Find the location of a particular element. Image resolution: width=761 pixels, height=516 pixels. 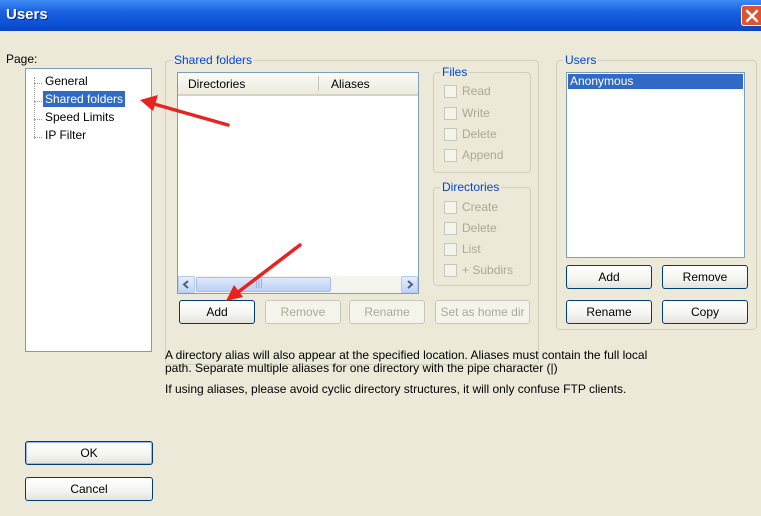

annotation-arrows is located at coordinates (221, 198).